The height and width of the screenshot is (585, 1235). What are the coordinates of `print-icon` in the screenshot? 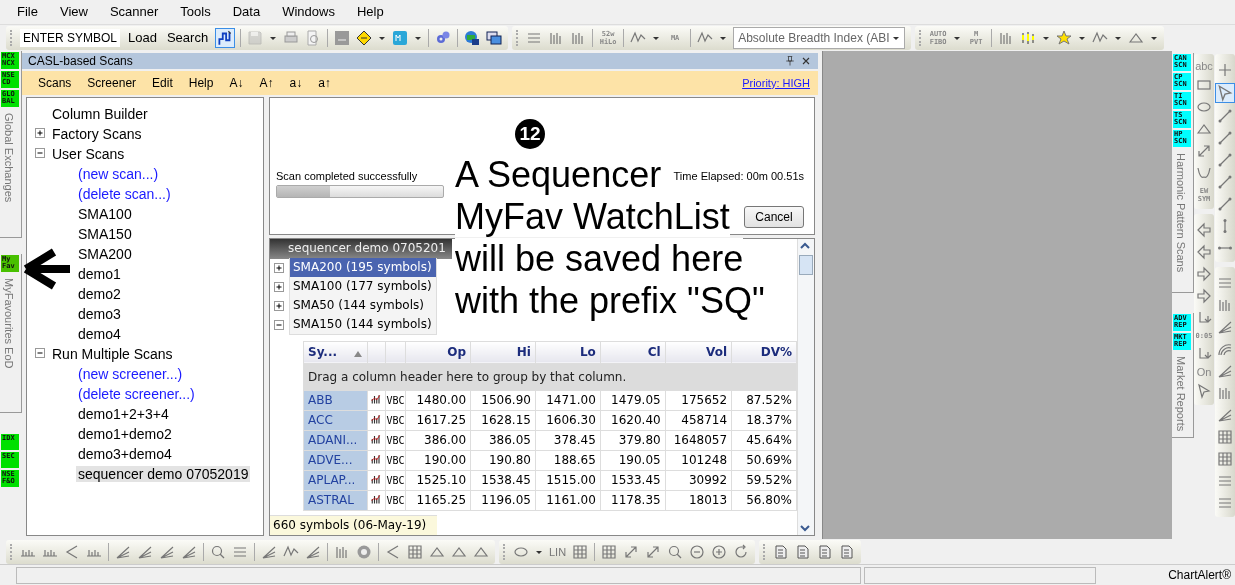 It's located at (291, 37).